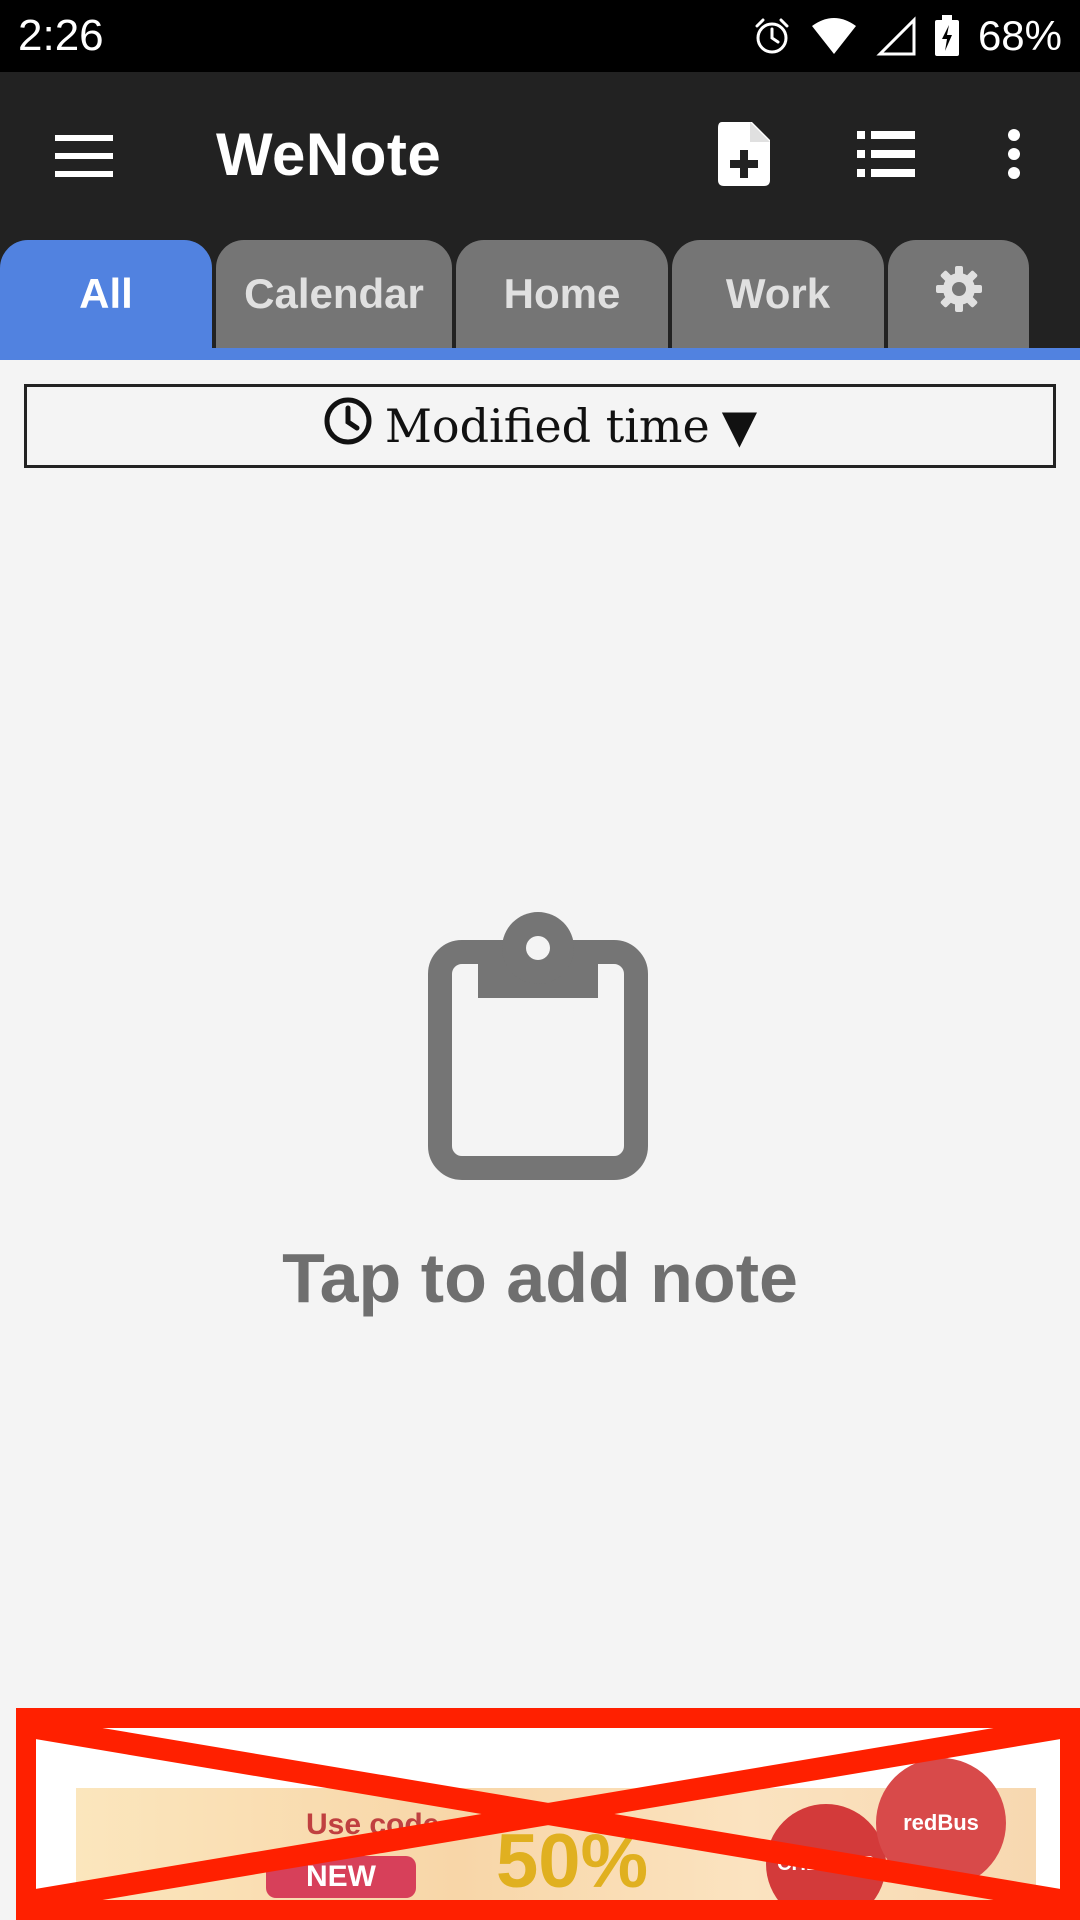 The image size is (1080, 1920). What do you see at coordinates (540, 36) in the screenshot?
I see `status-bar: 2:26 68%` at bounding box center [540, 36].